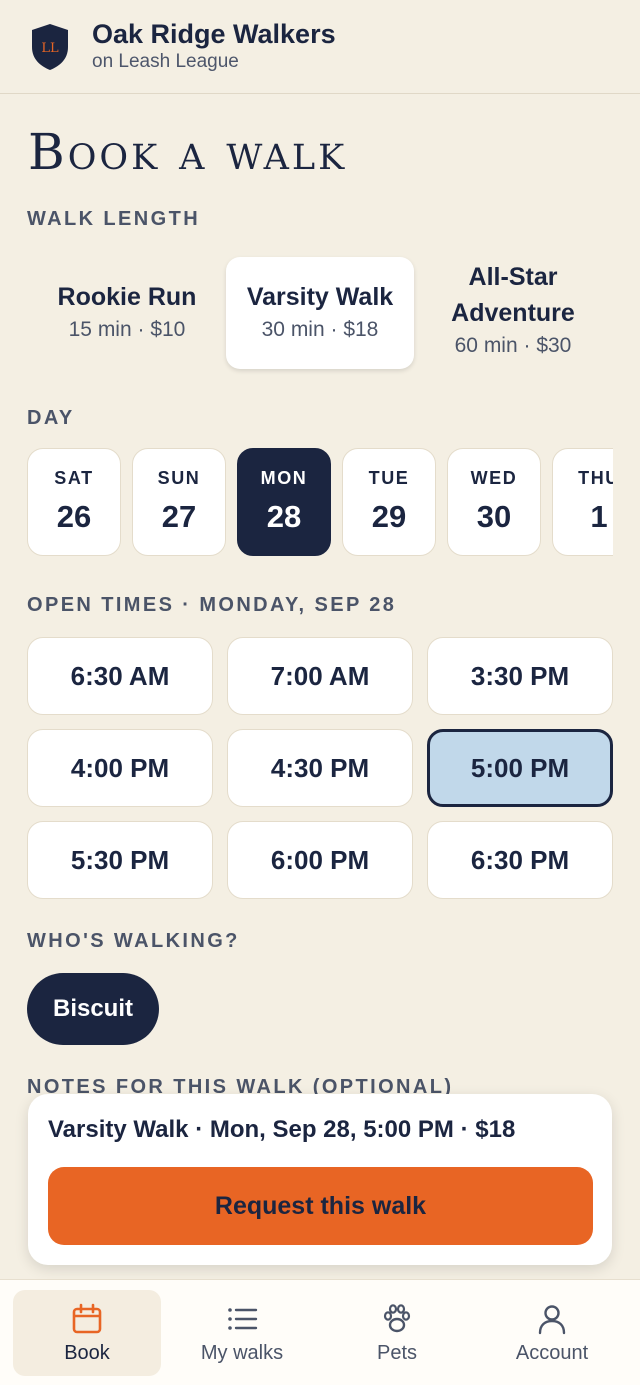 The width and height of the screenshot is (640, 1385). What do you see at coordinates (133, 941) in the screenshot?
I see `whos-walking-label: WHO'S WALKING?` at bounding box center [133, 941].